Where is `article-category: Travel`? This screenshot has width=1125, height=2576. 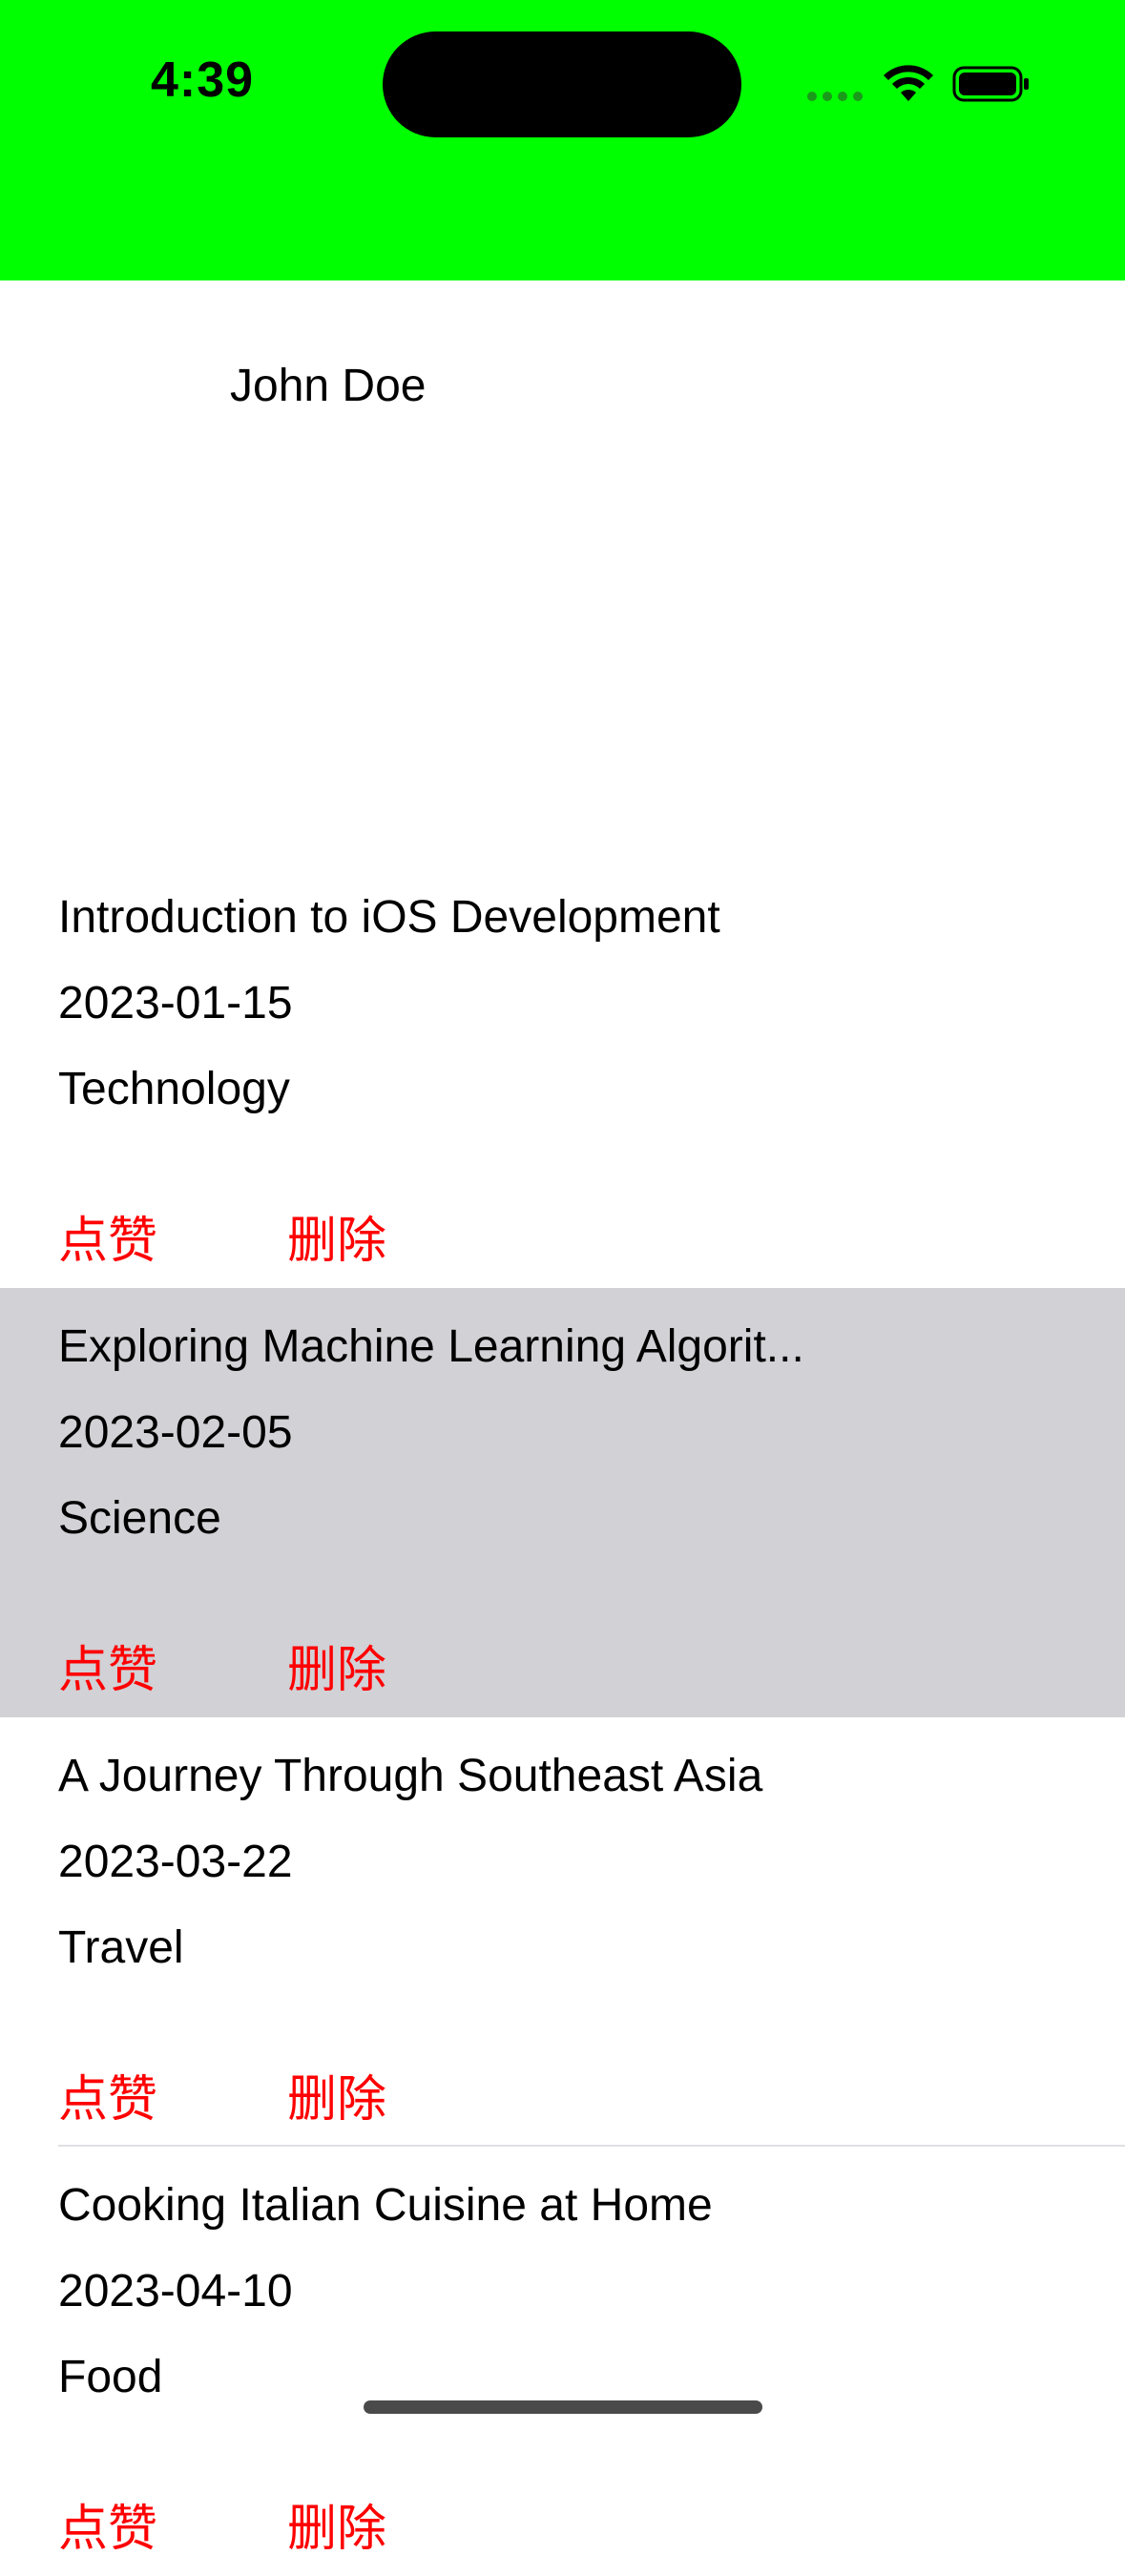
article-category: Travel is located at coordinates (121, 1947).